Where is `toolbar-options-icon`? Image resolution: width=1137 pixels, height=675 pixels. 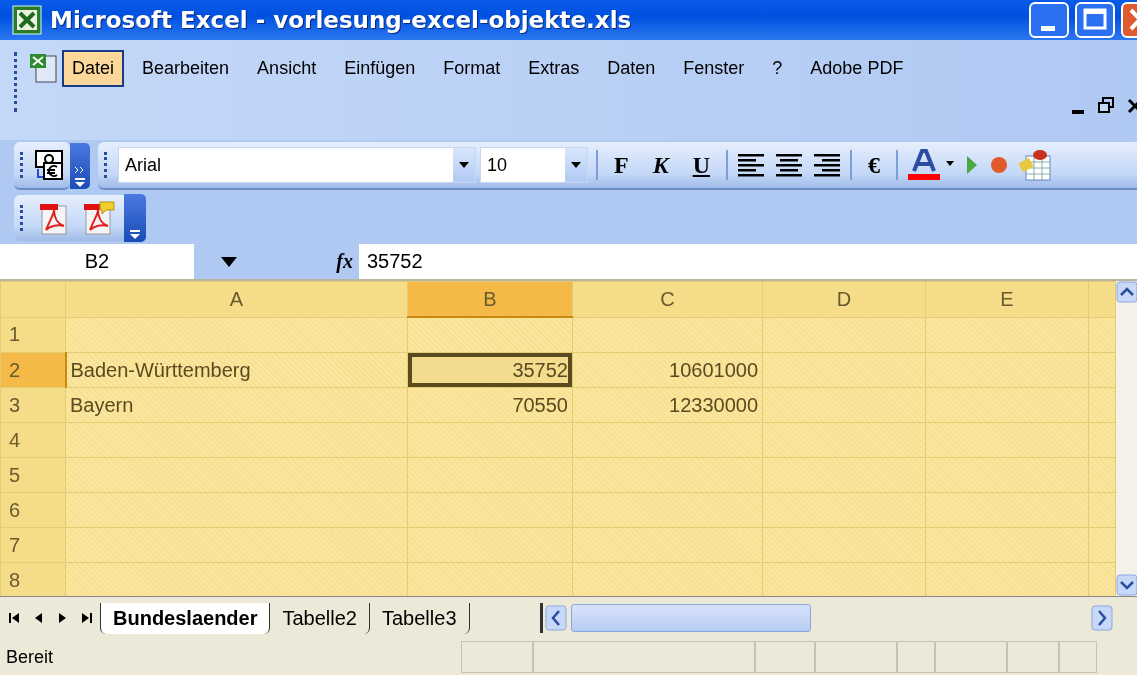
toolbar-options-icon is located at coordinates (80, 177).